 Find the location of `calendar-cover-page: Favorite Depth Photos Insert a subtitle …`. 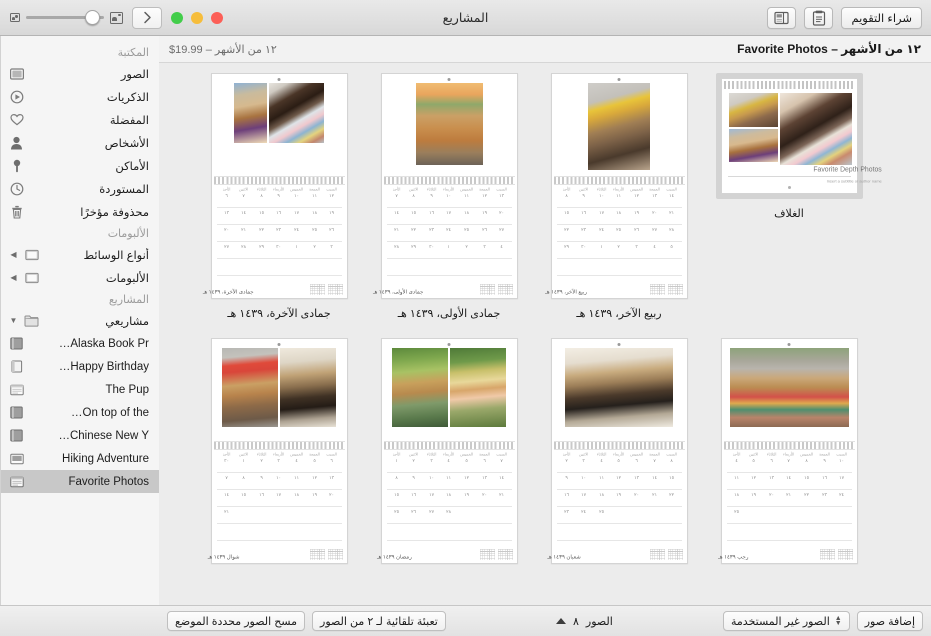

calendar-cover-page: Favorite Depth Photos Insert a subtitle … is located at coordinates (800, 136).